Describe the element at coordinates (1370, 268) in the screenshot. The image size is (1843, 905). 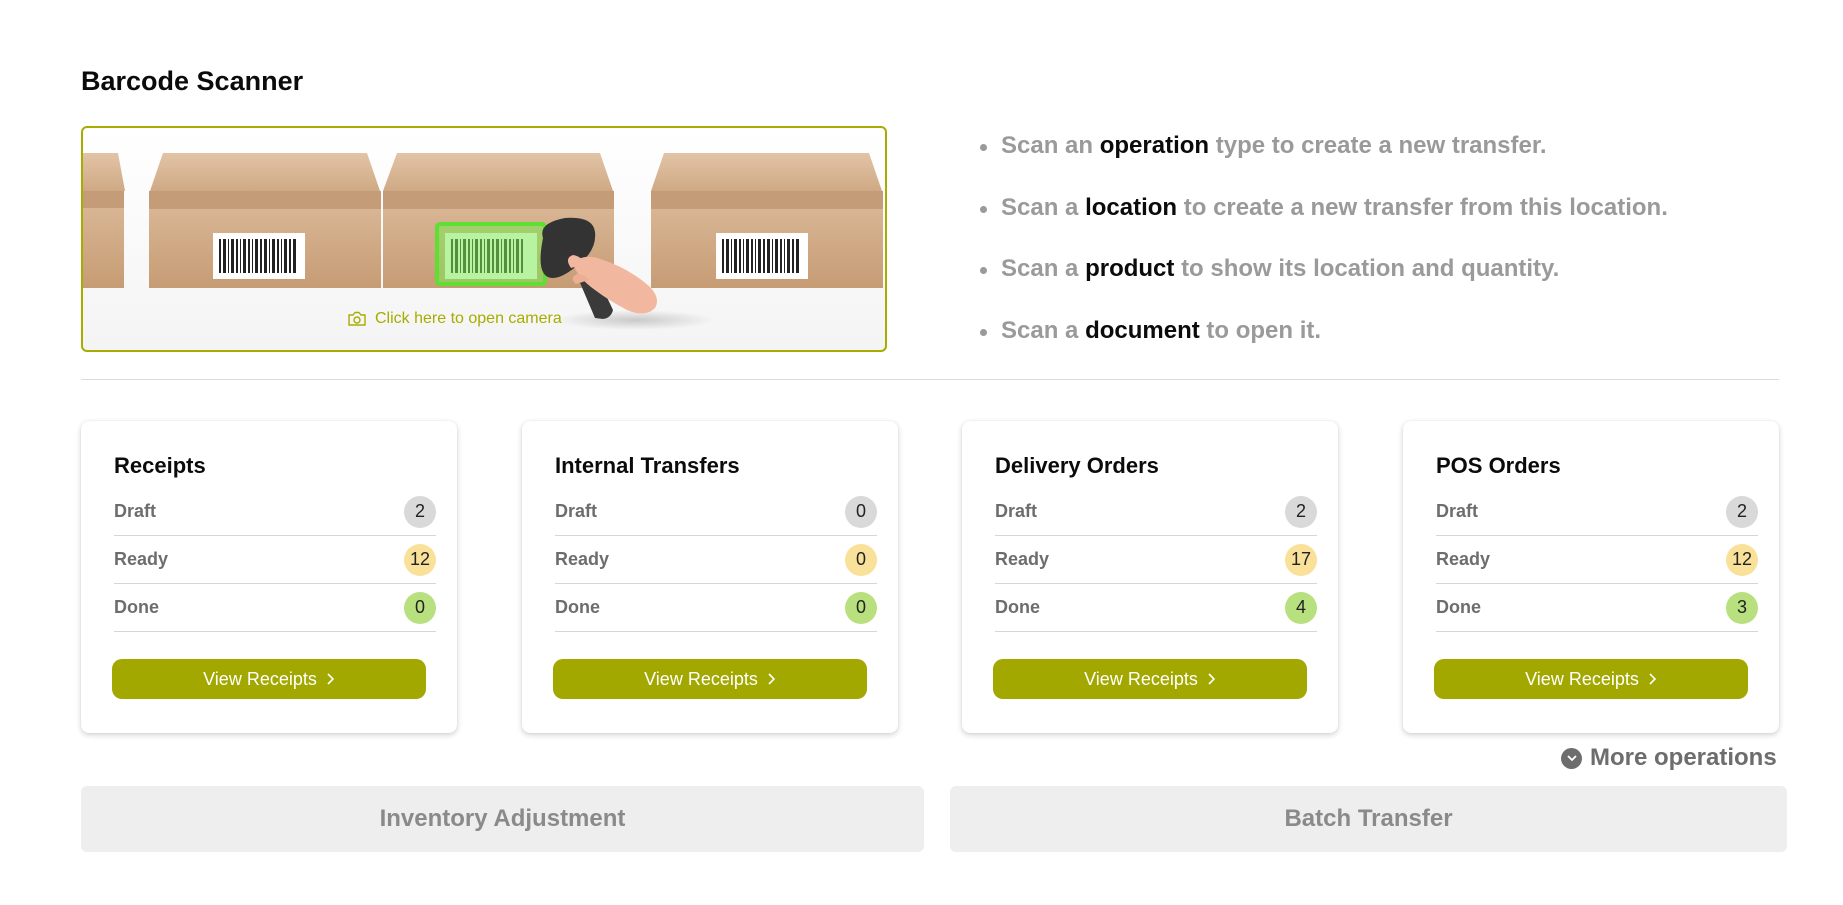
I see `instruction-text: to show its location and quantity.` at that location.